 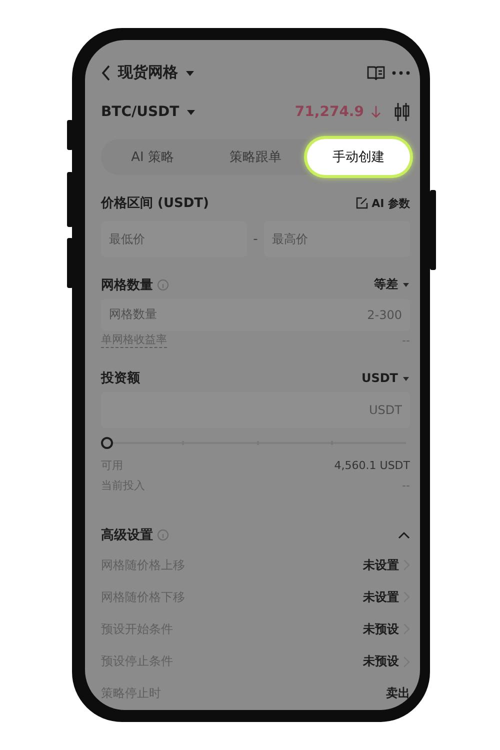 What do you see at coordinates (398, 693) in the screenshot?
I see `setting-value: 卖出` at bounding box center [398, 693].